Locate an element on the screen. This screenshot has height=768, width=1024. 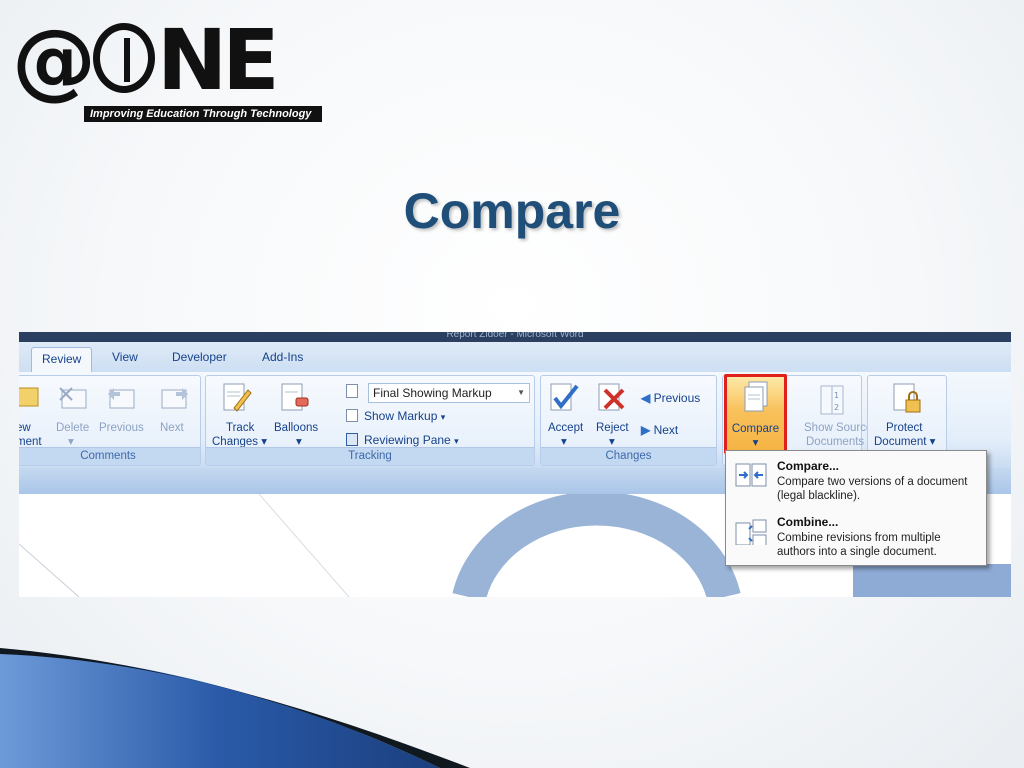
next-comment-icon is located at coordinates (174, 398).